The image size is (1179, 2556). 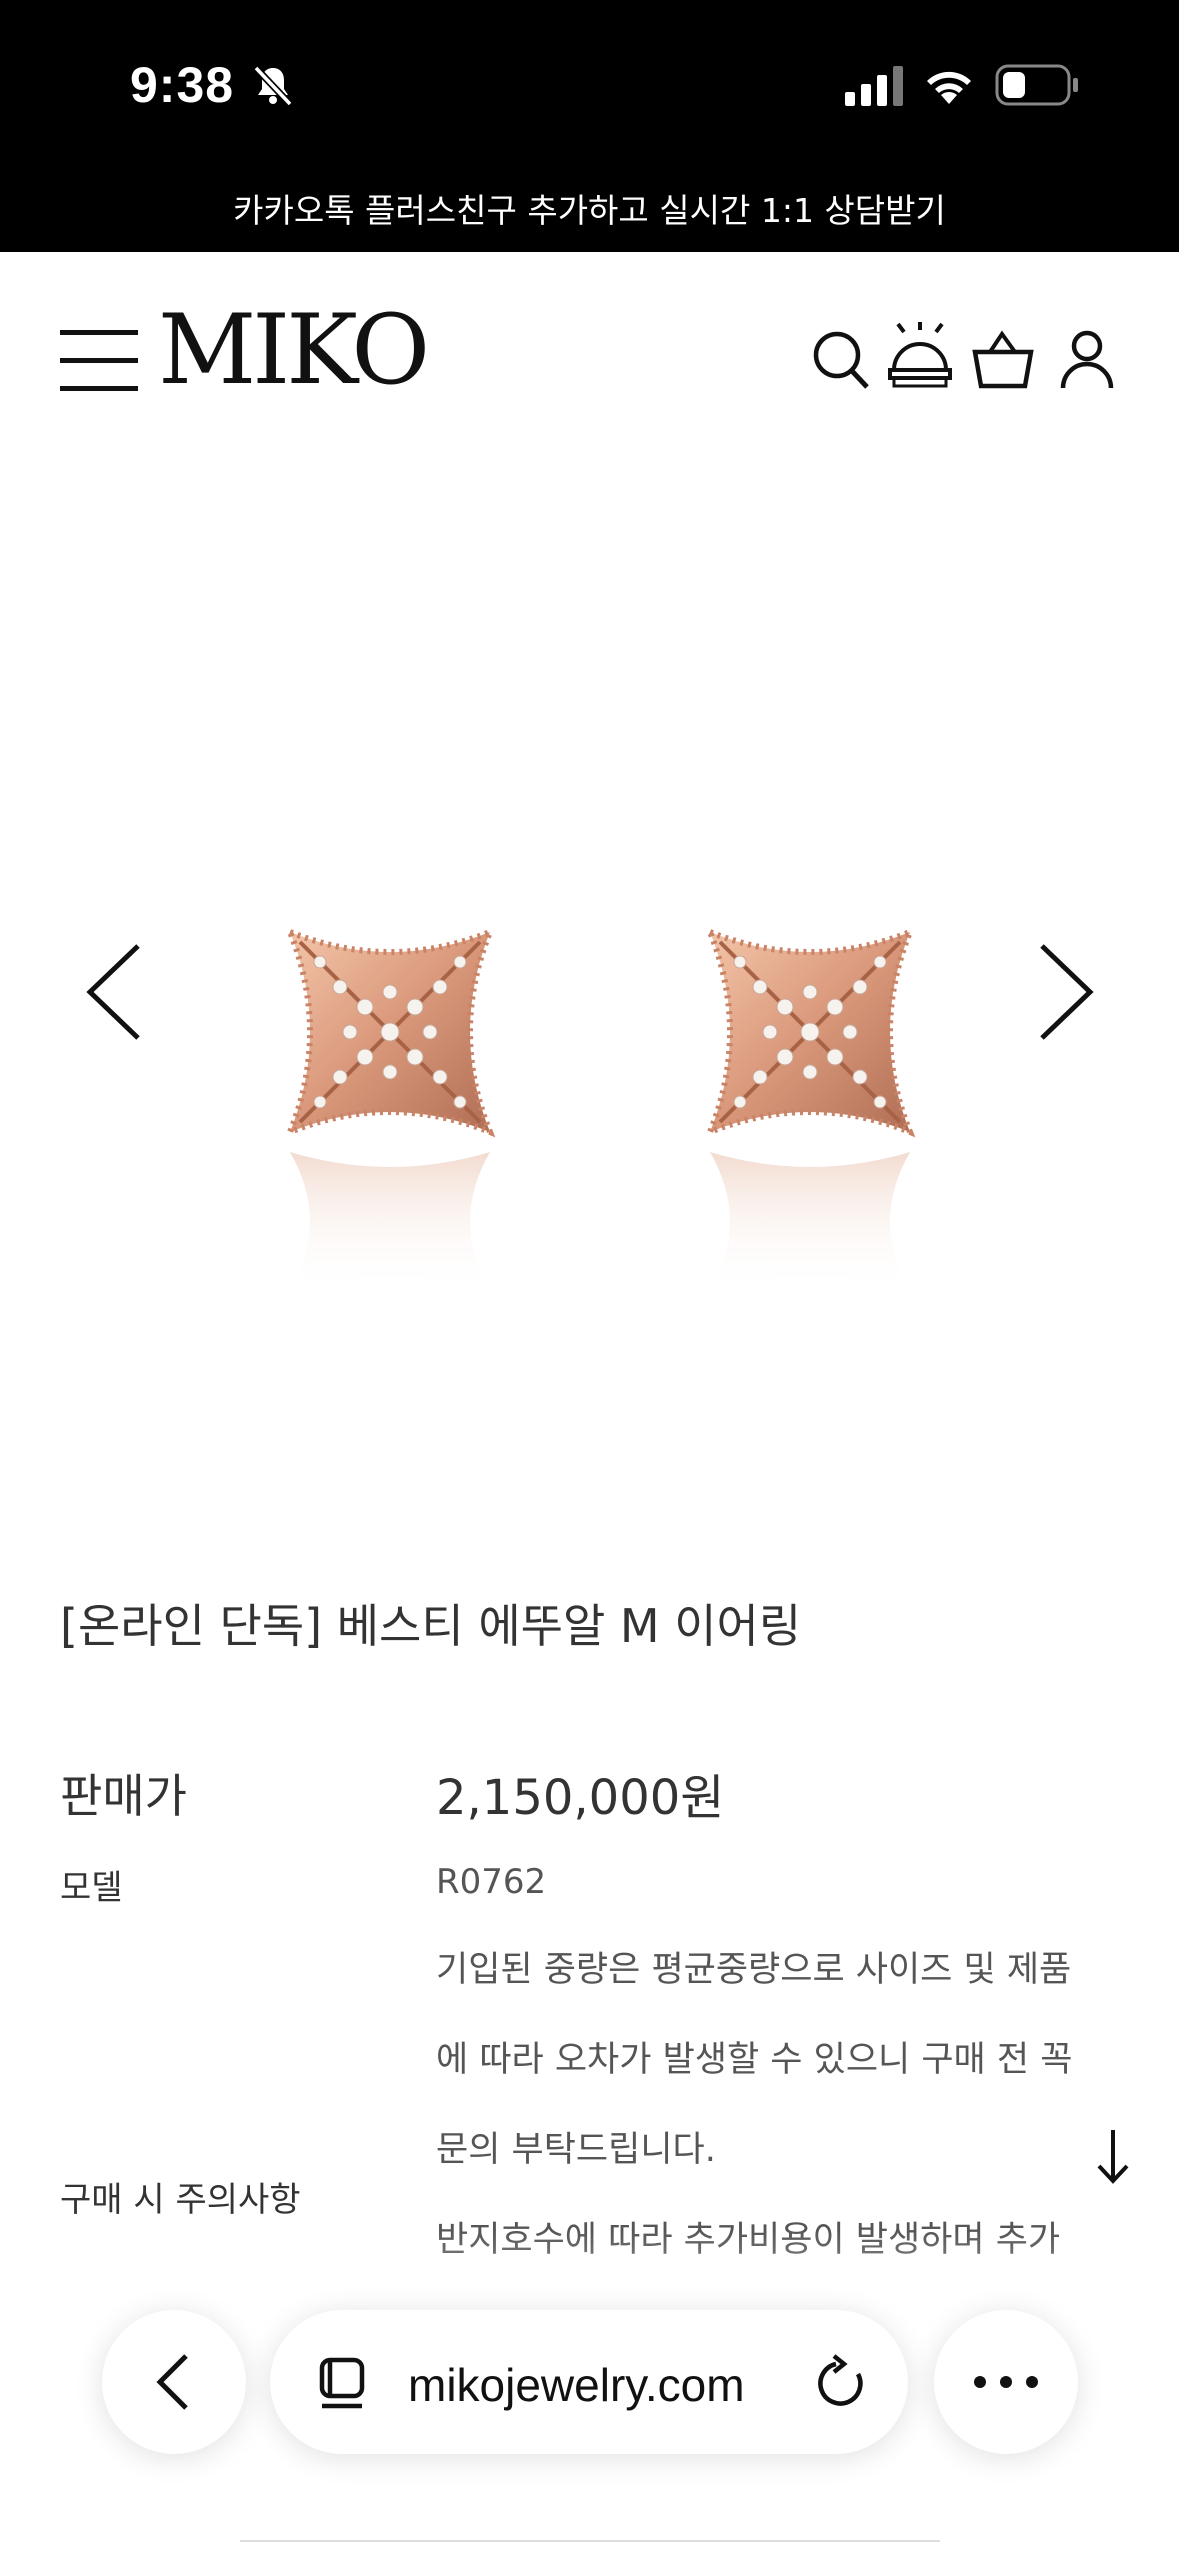 What do you see at coordinates (949, 87) in the screenshot?
I see `wifi-icon` at bounding box center [949, 87].